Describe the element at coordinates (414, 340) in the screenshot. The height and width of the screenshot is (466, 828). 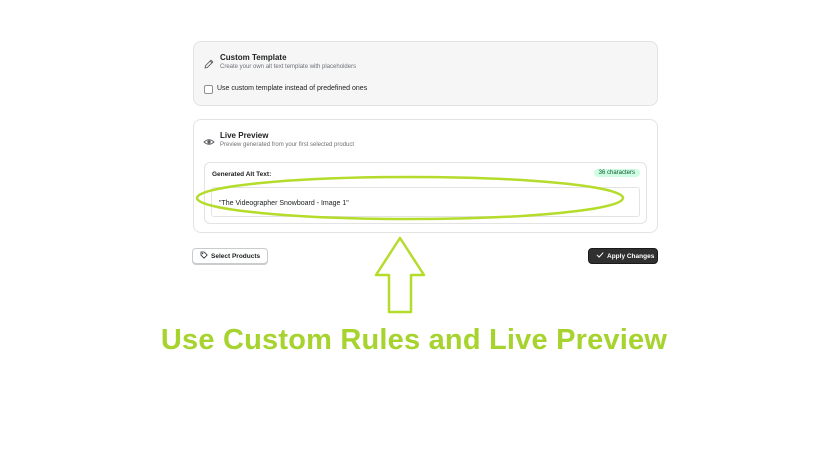
I see `annotation-caption: Use Custom Rules and Live Preview` at that location.